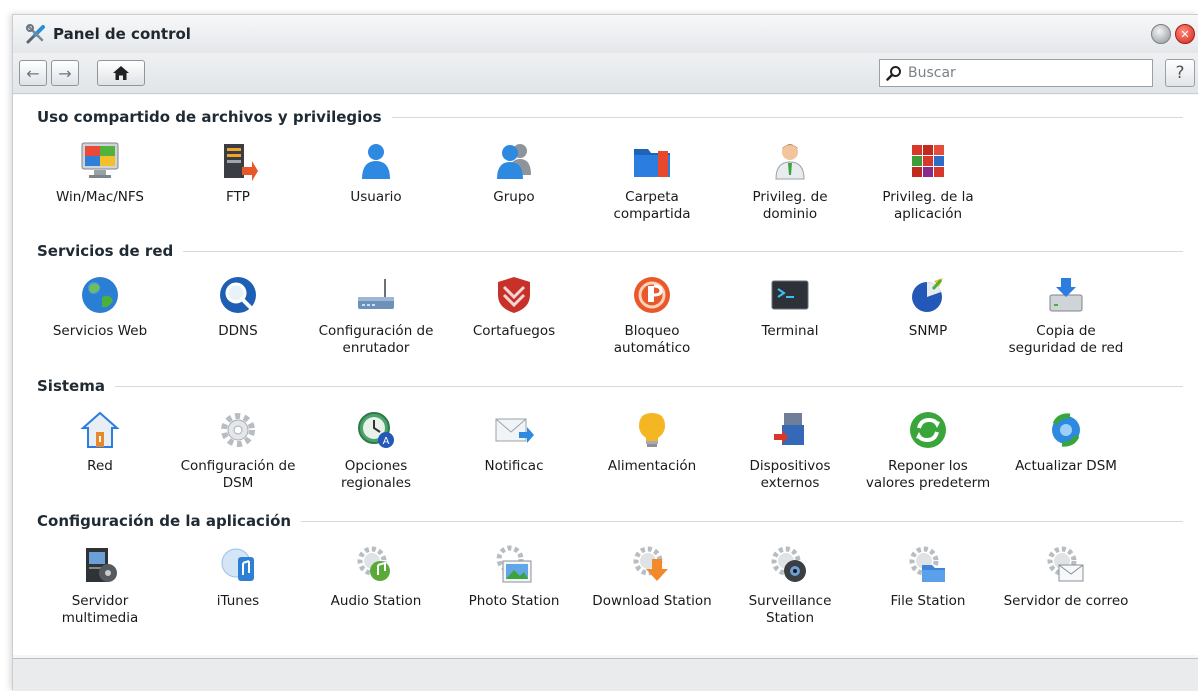 Image resolution: width=1198 pixels, height=691 pixels. Describe the element at coordinates (100, 331) in the screenshot. I see `item-label: Servicios Web` at that location.